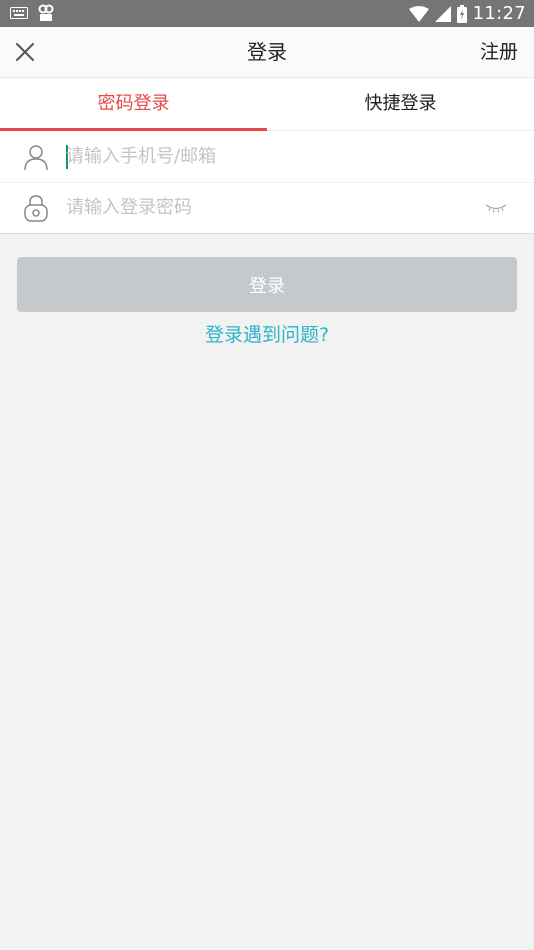  Describe the element at coordinates (461, 13) in the screenshot. I see `battery-icon` at that location.